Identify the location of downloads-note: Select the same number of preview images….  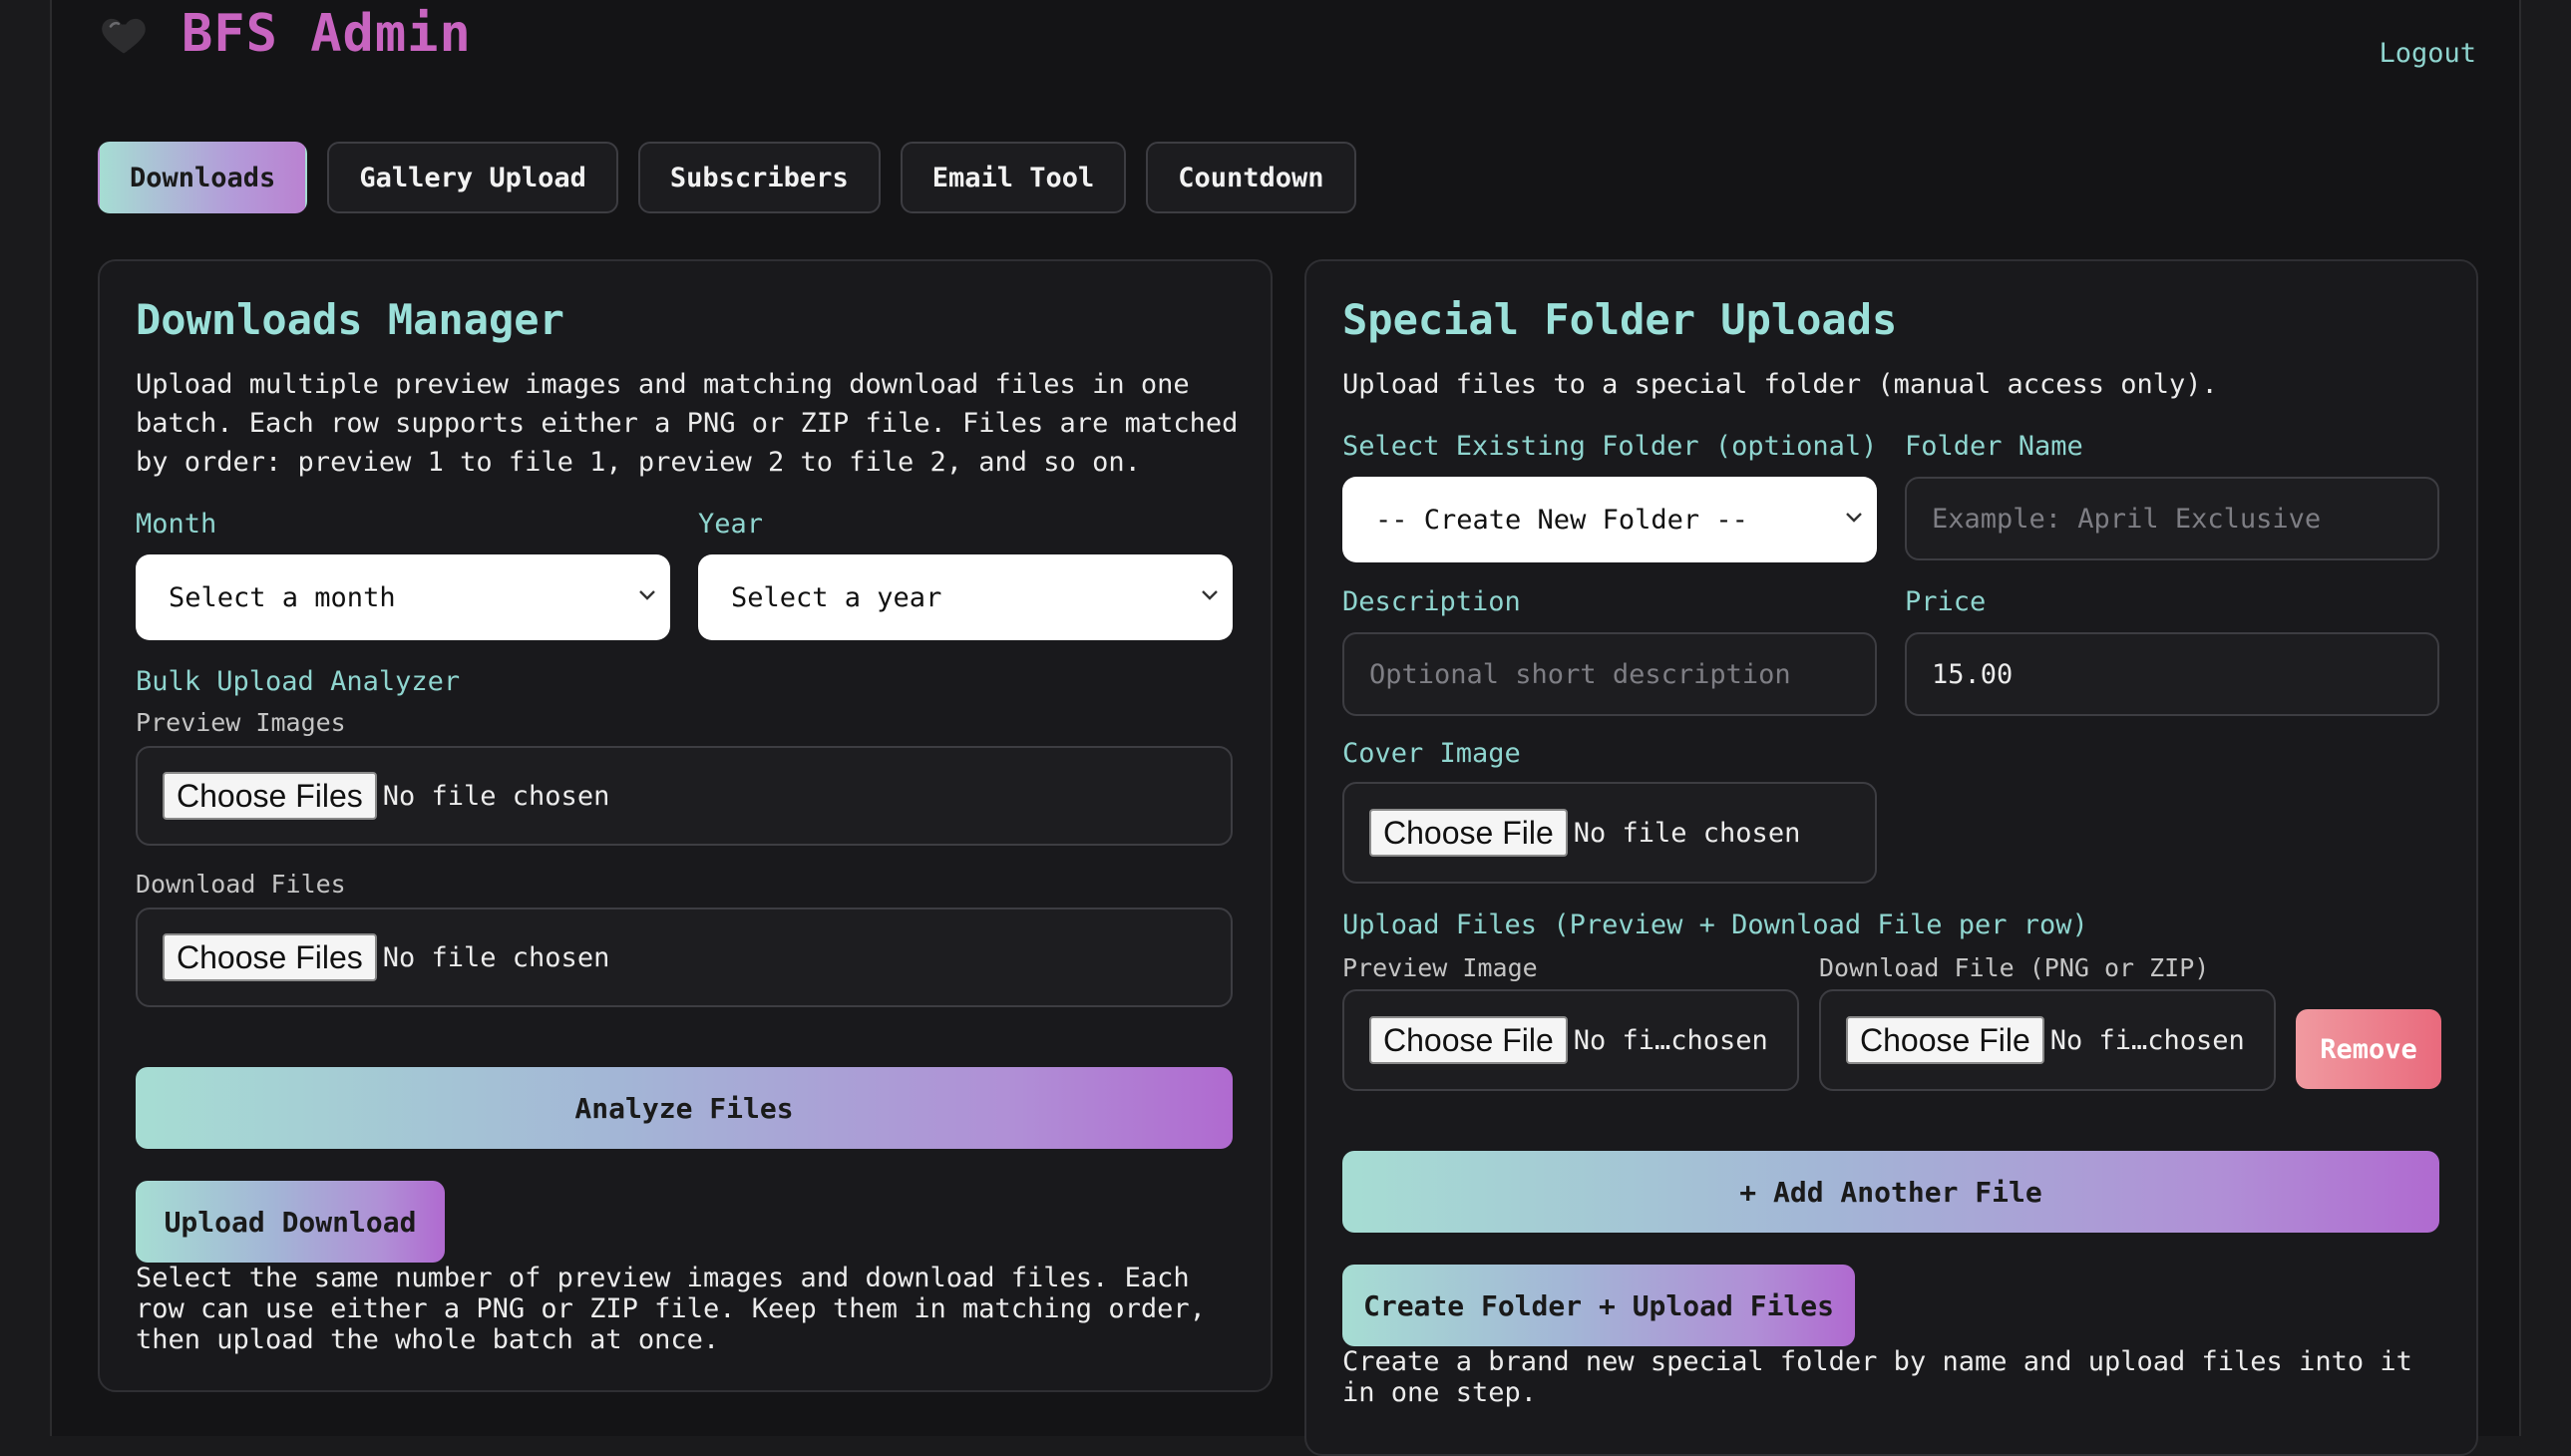
(694, 1309).